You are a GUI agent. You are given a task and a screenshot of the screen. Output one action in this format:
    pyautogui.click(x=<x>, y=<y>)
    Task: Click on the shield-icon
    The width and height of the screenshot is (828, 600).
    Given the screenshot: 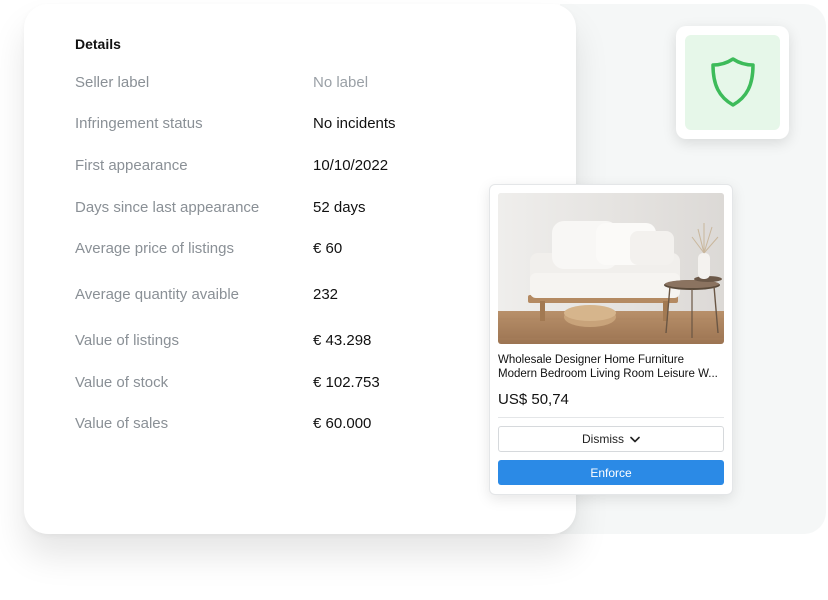 What is the action you would take?
    pyautogui.click(x=733, y=82)
    